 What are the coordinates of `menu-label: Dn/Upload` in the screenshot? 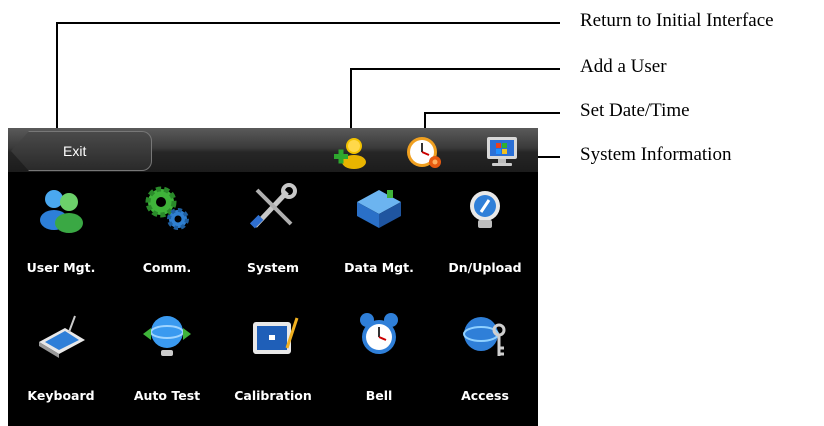 It's located at (485, 267).